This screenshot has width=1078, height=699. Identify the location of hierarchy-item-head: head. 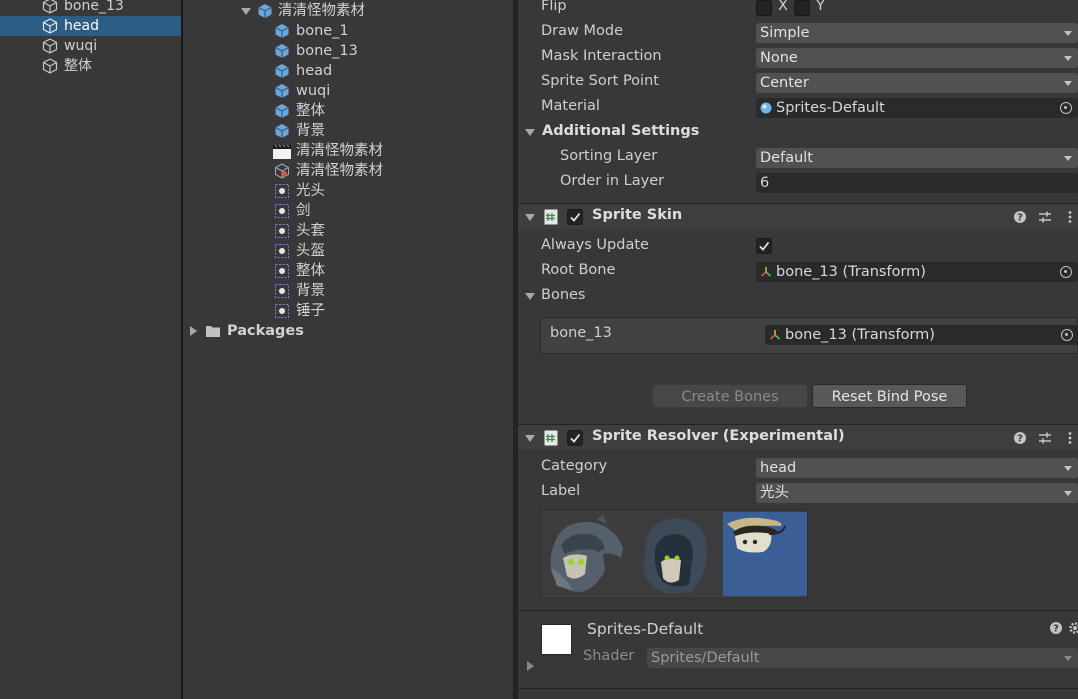
(90, 26).